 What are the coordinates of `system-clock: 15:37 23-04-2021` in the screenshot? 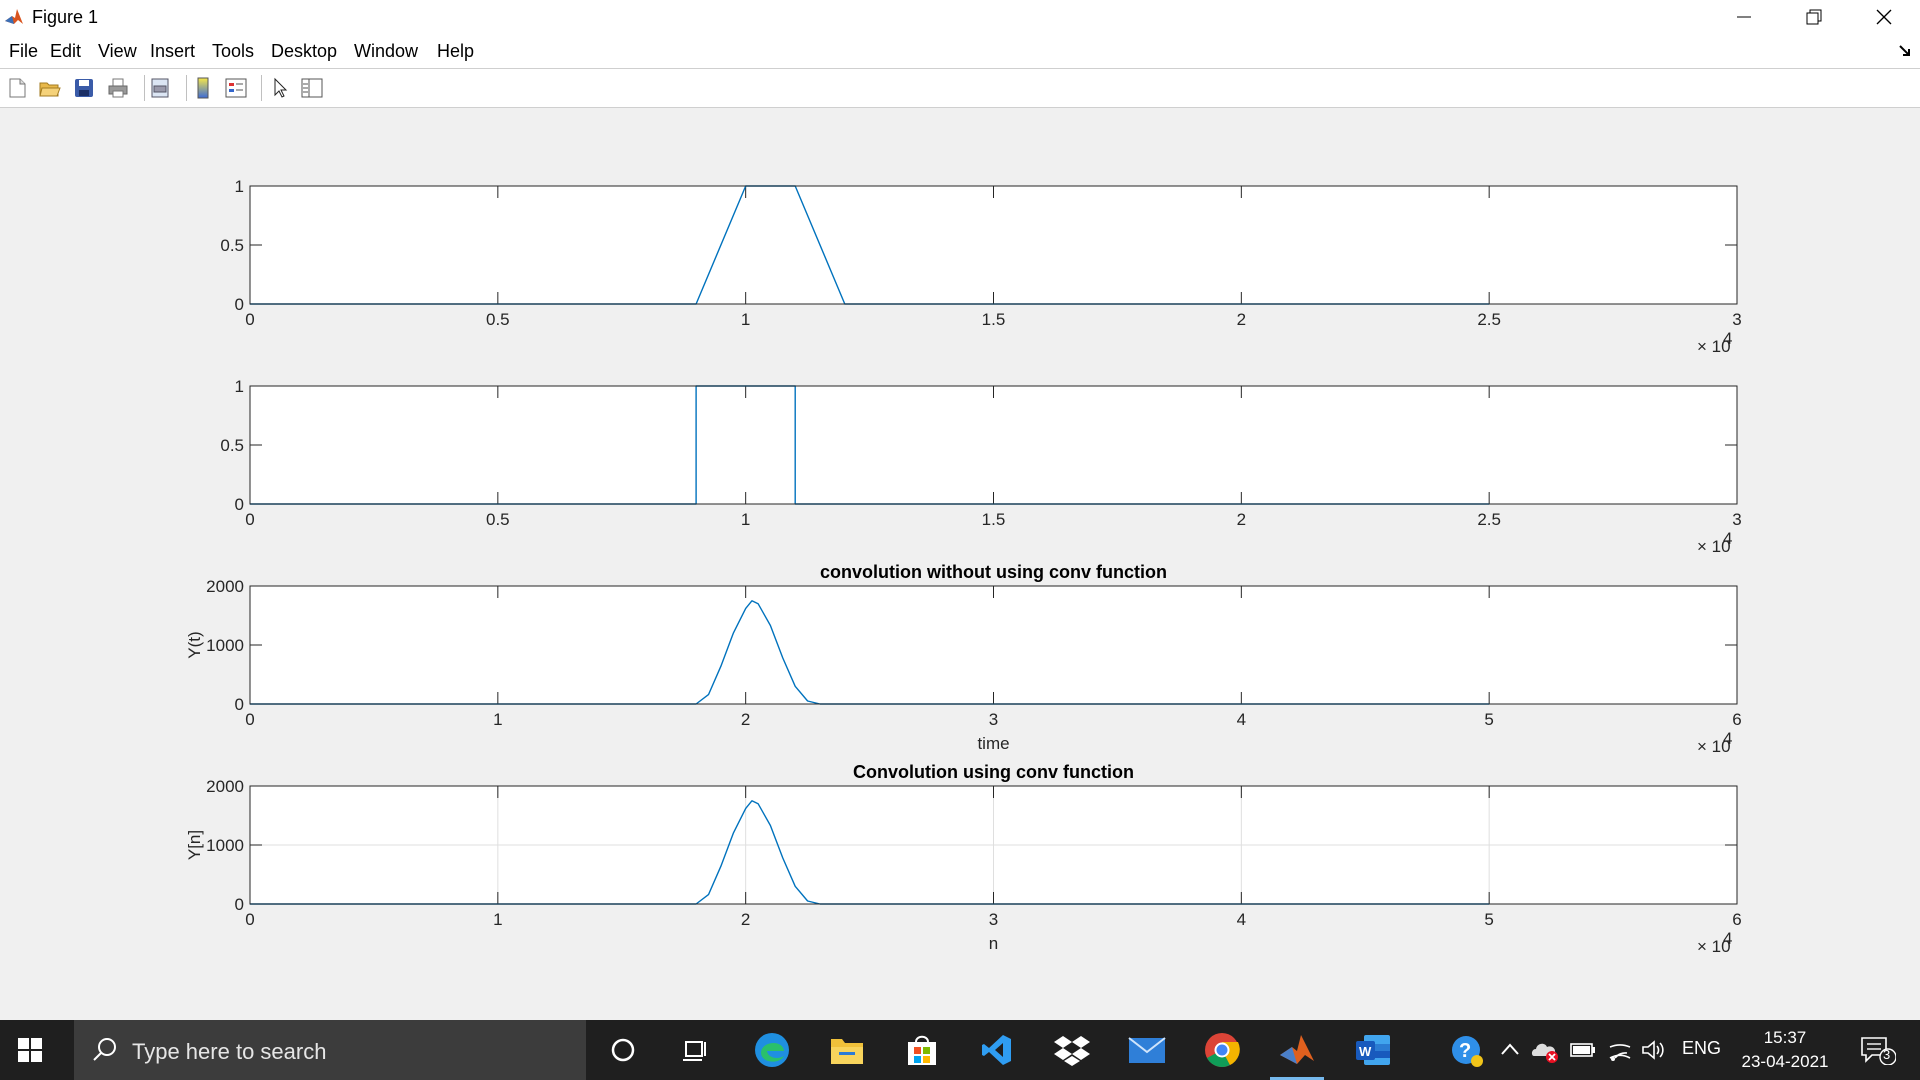 It's located at (1785, 1050).